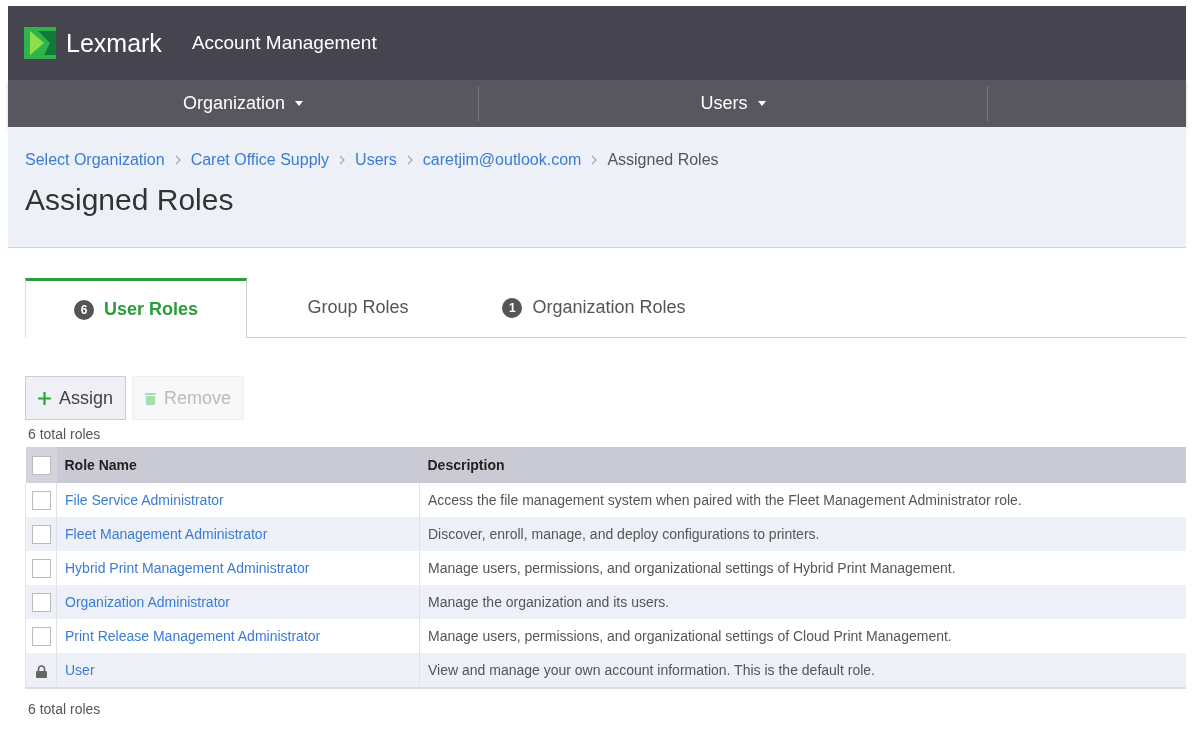 Image resolution: width=1192 pixels, height=746 pixels. What do you see at coordinates (130, 200) in the screenshot?
I see `page-title: Assigned Roles` at bounding box center [130, 200].